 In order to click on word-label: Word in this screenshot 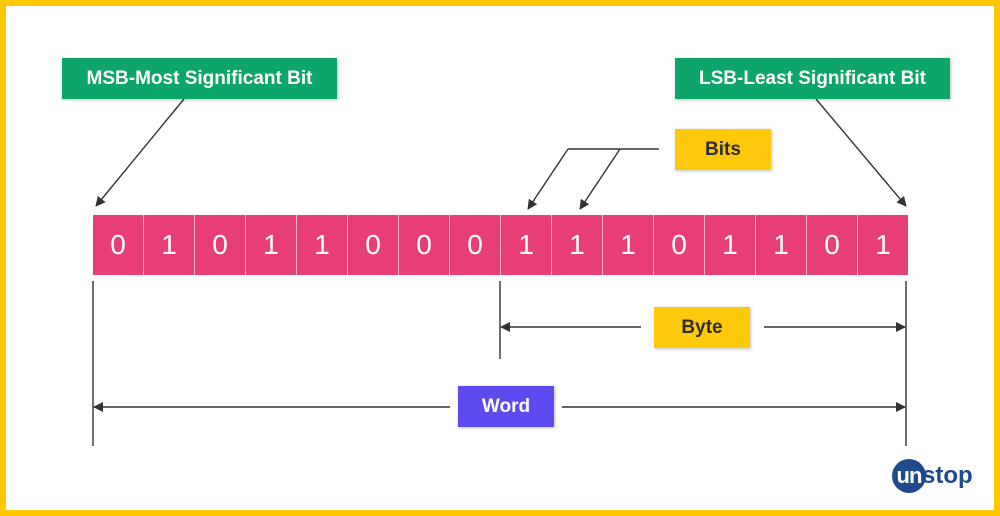, I will do `click(506, 406)`.